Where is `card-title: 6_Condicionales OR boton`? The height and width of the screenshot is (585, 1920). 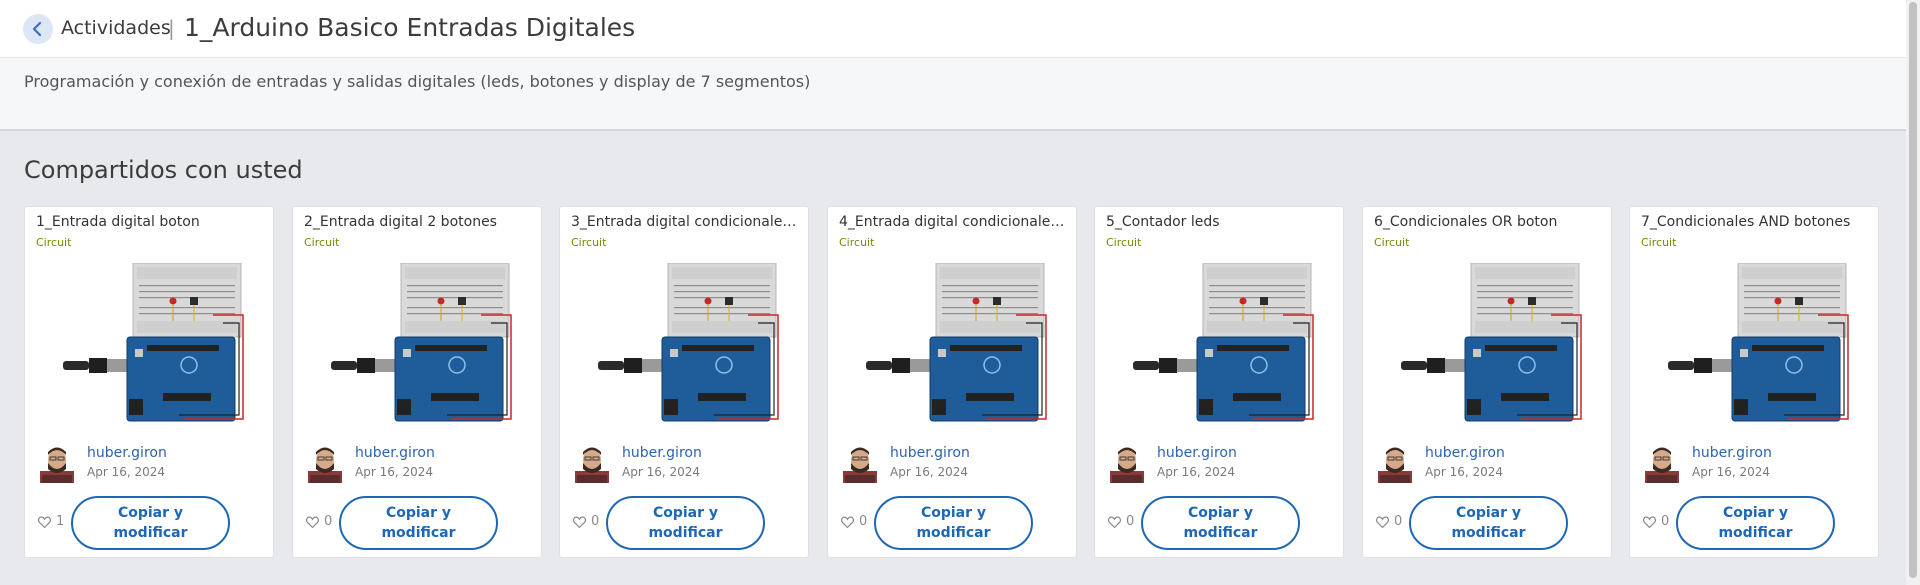 card-title: 6_Condicionales OR boton is located at coordinates (1488, 222).